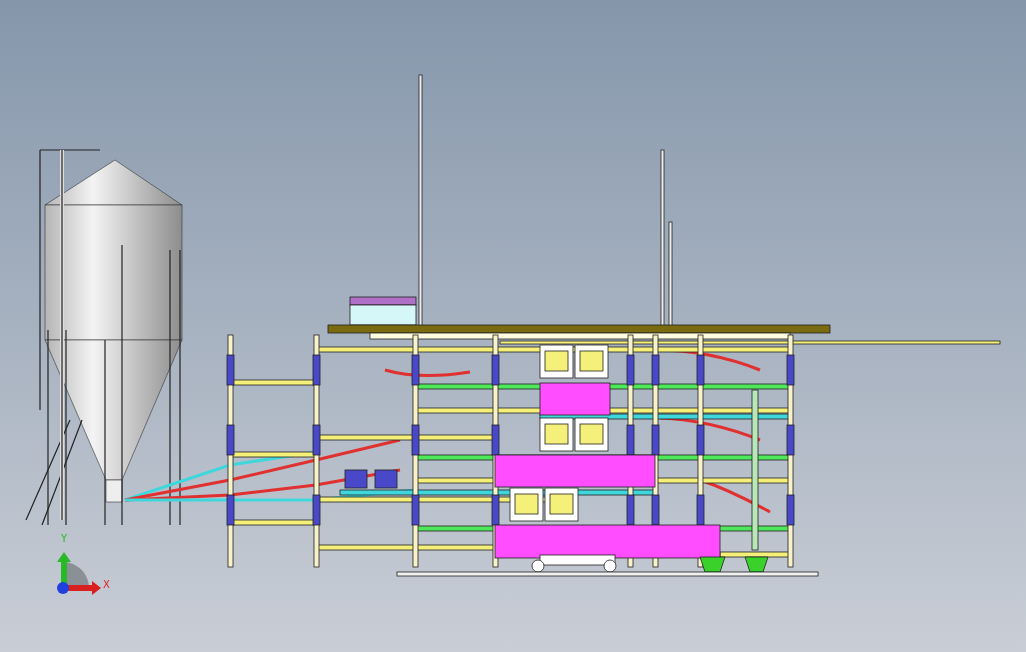 This screenshot has height=652, width=1026. What do you see at coordinates (106, 584) in the screenshot?
I see `axis-label: X` at bounding box center [106, 584].